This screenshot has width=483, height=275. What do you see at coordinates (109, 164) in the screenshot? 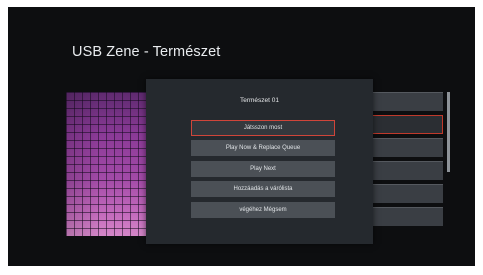
I see `album-art` at bounding box center [109, 164].